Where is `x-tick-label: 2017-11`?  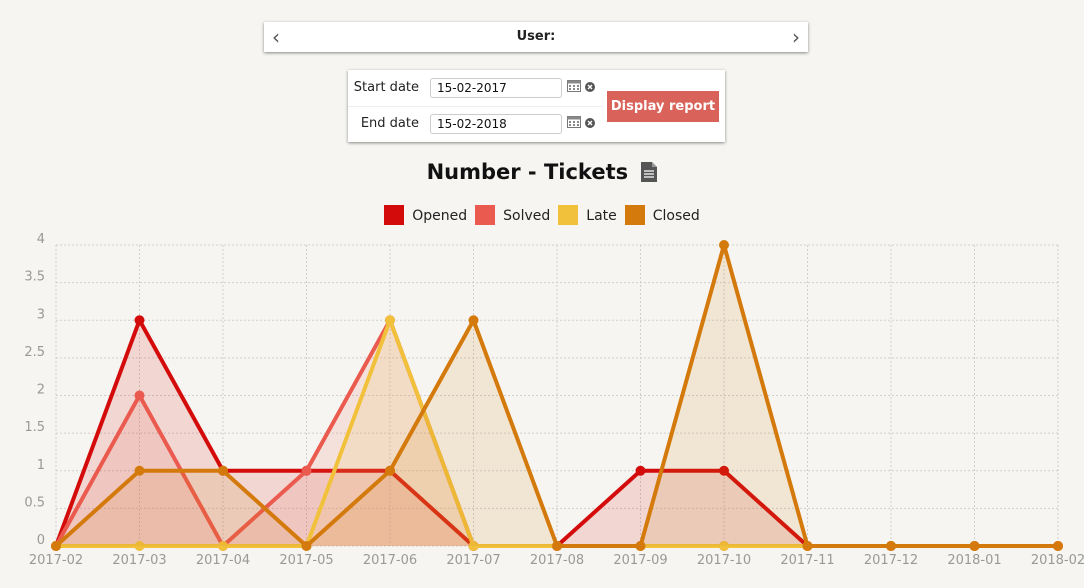
x-tick-label: 2017-11 is located at coordinates (807, 560).